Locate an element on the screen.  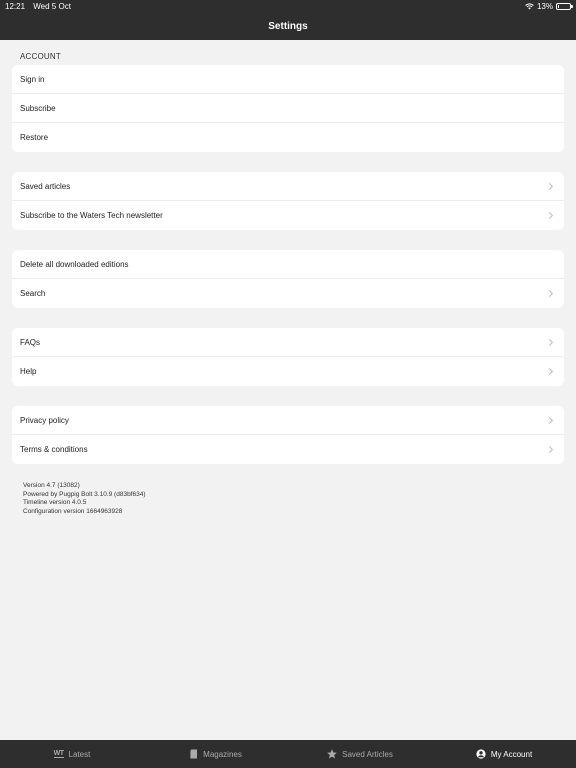
status-left: 12:21 Wed 5 Oct is located at coordinates (41, 6).